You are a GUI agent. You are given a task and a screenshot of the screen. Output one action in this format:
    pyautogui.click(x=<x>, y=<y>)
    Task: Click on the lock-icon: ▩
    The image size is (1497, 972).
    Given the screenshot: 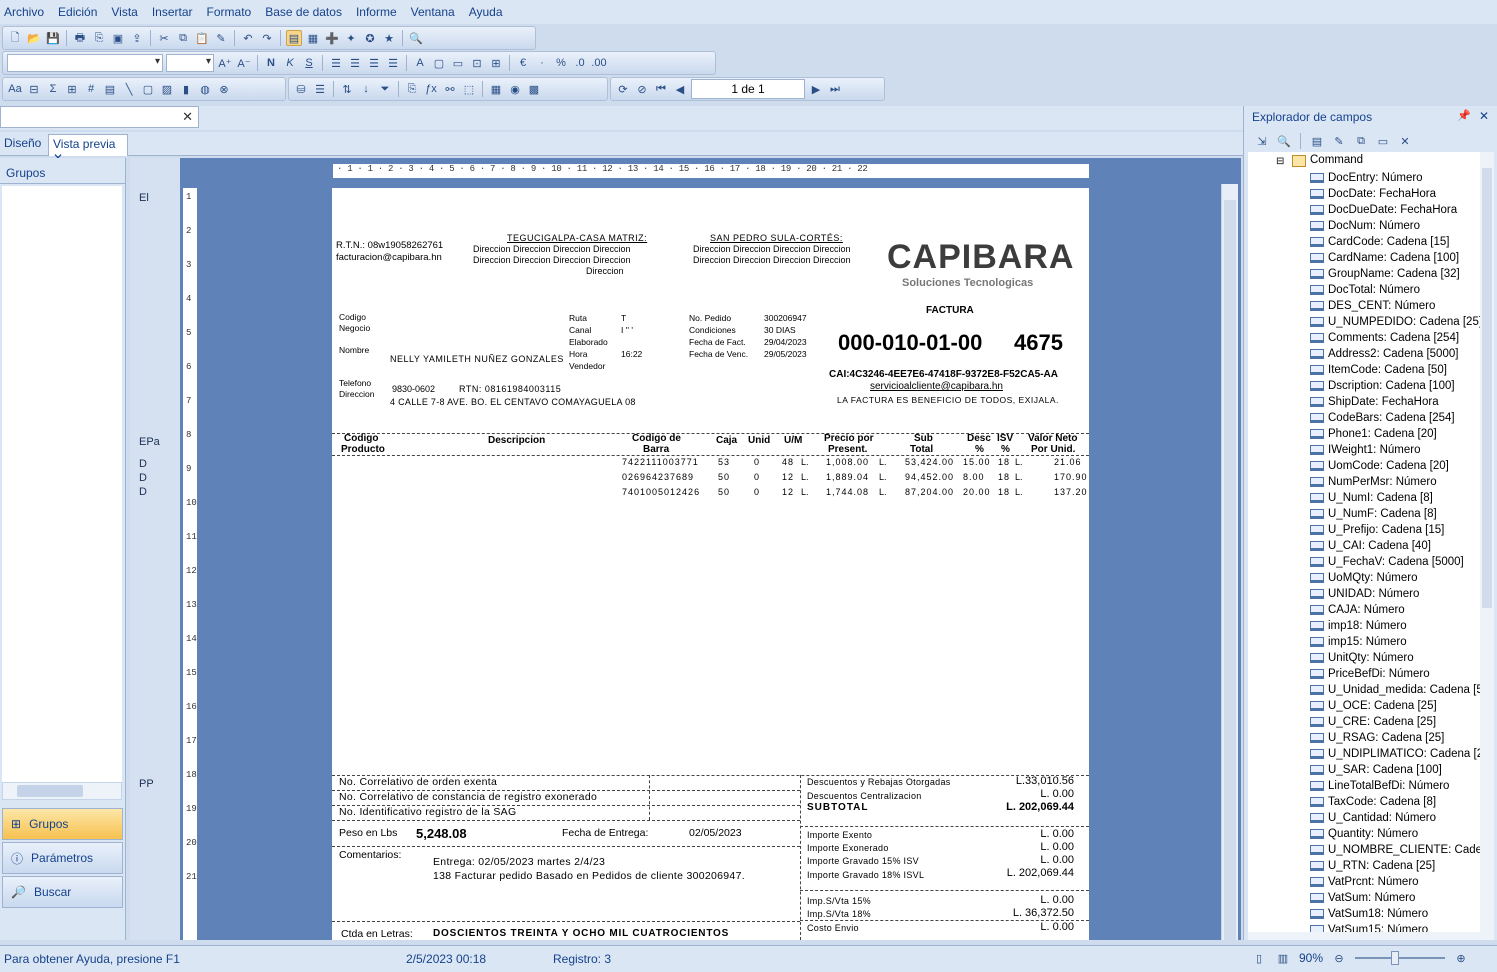 What is the action you would take?
    pyautogui.click(x=534, y=89)
    